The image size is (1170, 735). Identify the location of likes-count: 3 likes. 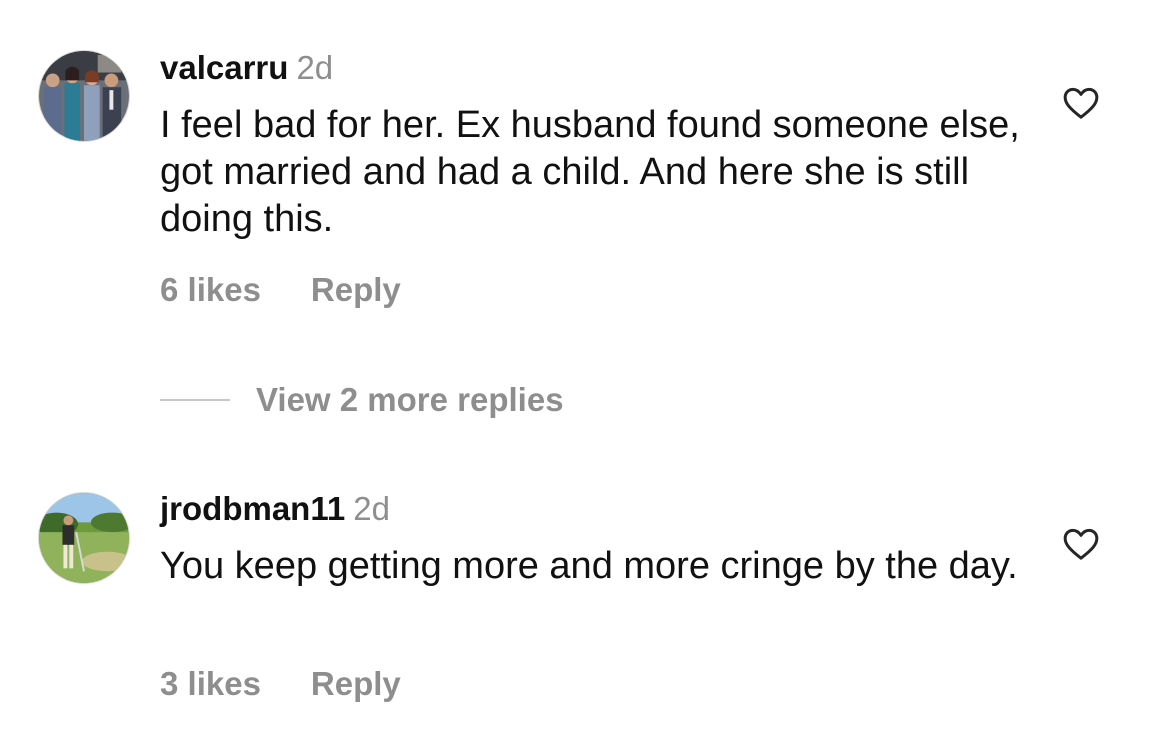
(210, 683).